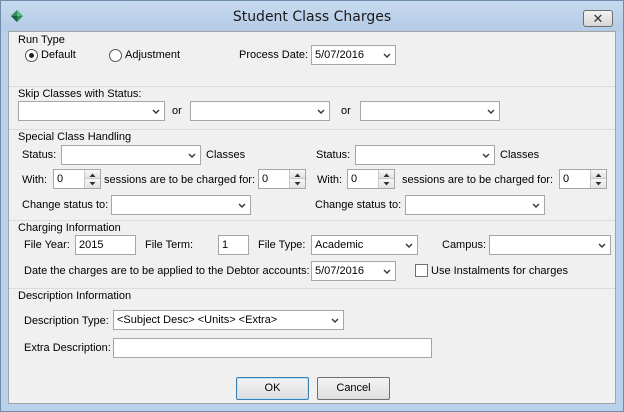  I want to click on right-change-status-dropdown, so click(475, 205).